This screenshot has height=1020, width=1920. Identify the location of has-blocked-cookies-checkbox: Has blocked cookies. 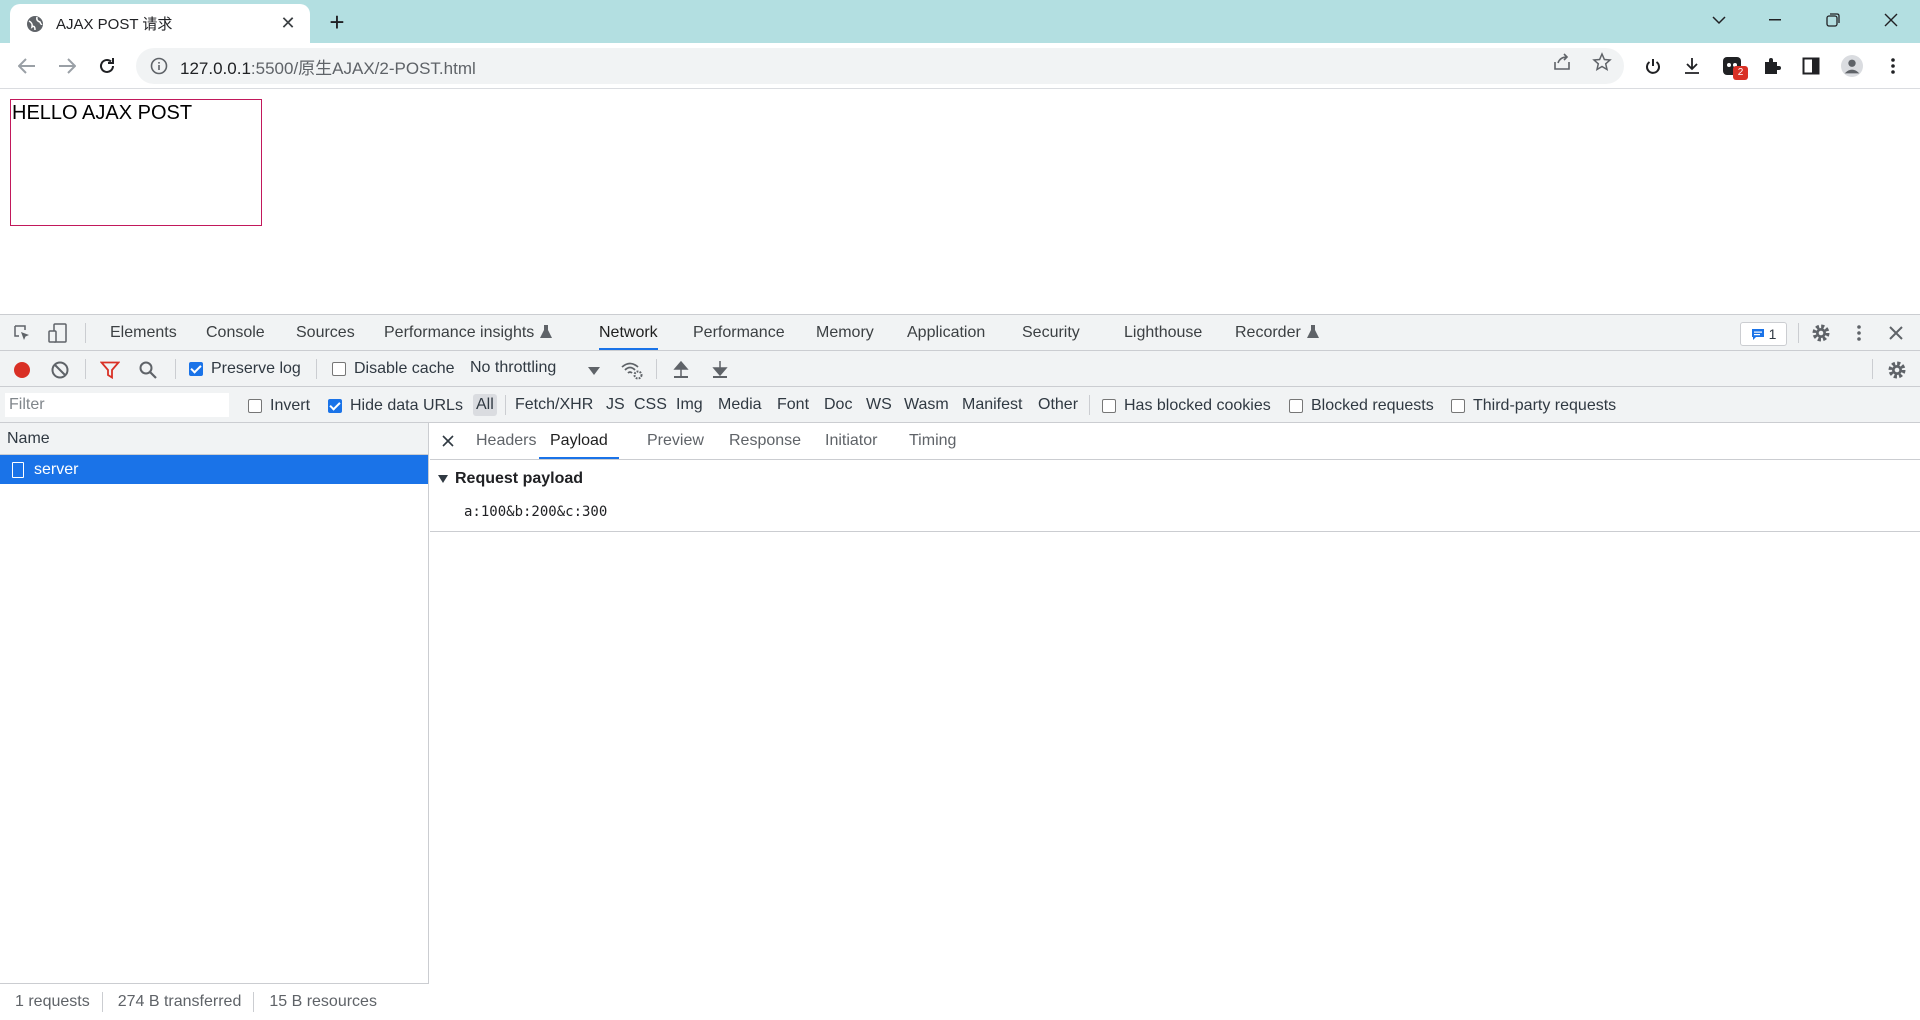
(1186, 406).